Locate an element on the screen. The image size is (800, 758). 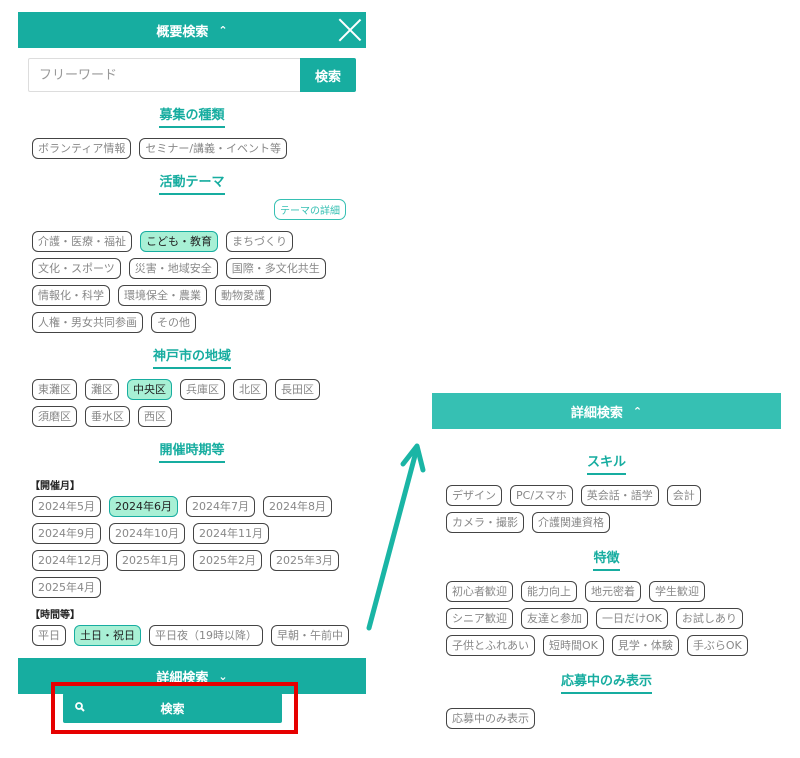
filter-chip: 中央区 is located at coordinates (149, 389).